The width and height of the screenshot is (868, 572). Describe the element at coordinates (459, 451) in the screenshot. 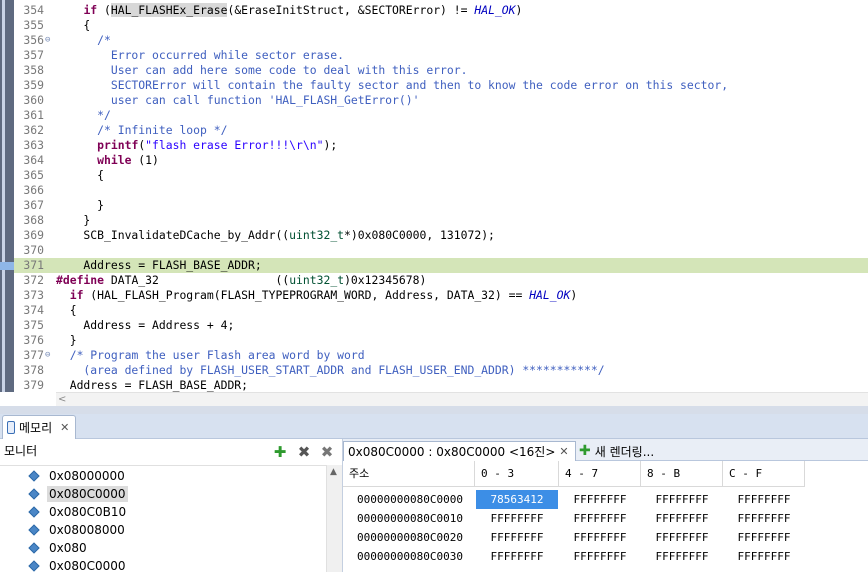

I see `tab-rendering-hex: 0x080C0000 : 0x80C0000 <16진> ✕` at that location.